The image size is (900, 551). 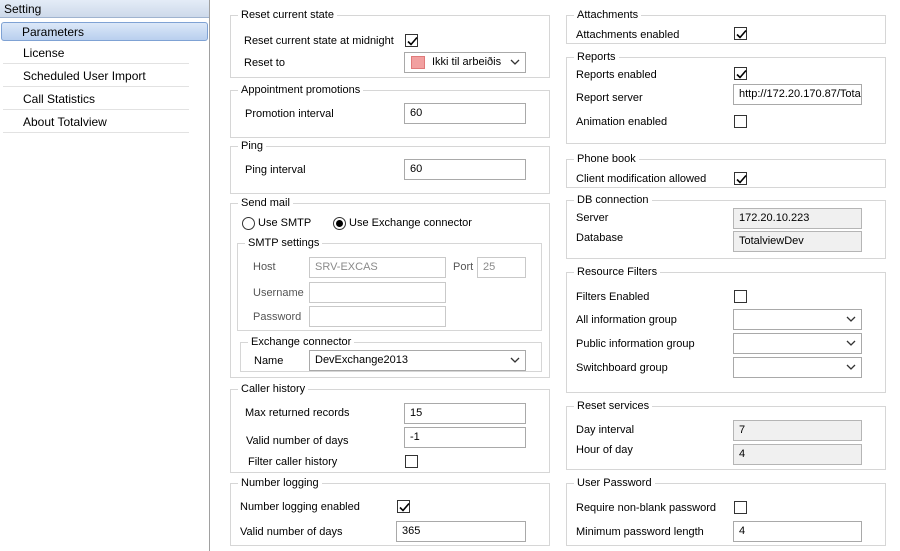 What do you see at coordinates (285, 223) in the screenshot?
I see `use-smtp-label: Use SMTP` at bounding box center [285, 223].